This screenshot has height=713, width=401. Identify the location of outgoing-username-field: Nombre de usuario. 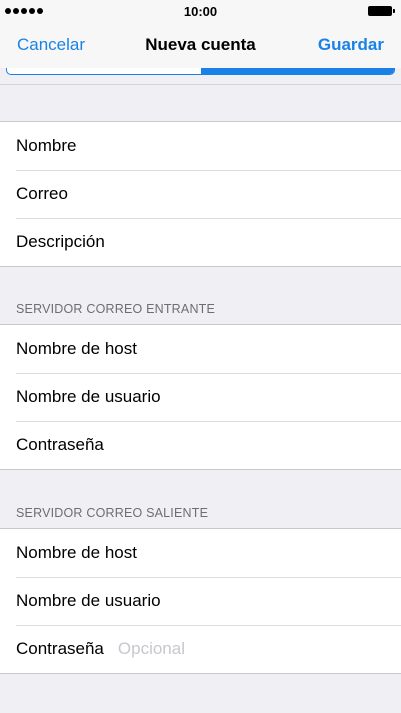
(200, 601).